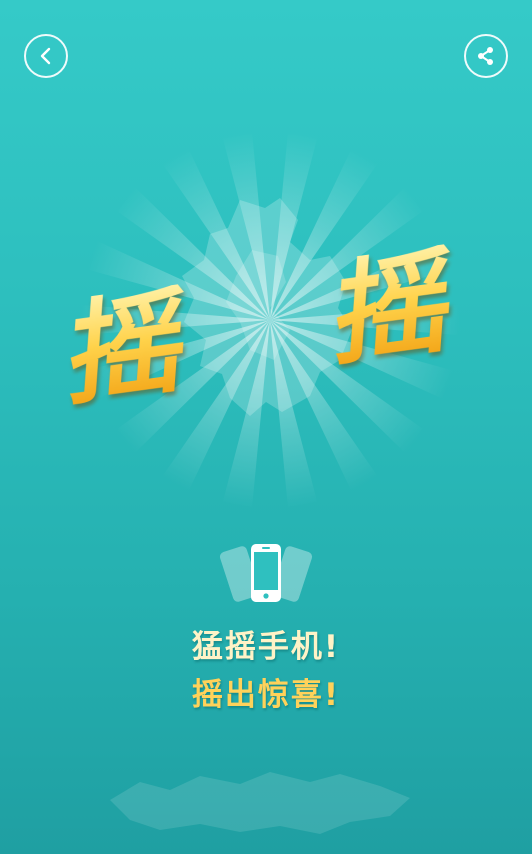 The height and width of the screenshot is (854, 532). I want to click on map-silhouette, so click(267, 307).